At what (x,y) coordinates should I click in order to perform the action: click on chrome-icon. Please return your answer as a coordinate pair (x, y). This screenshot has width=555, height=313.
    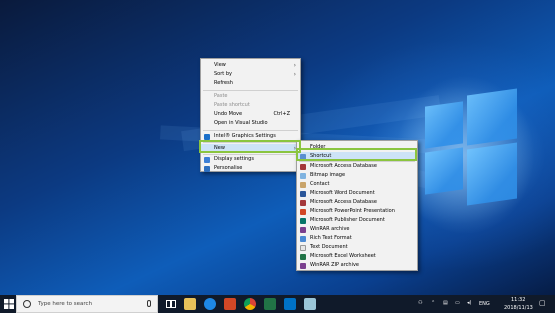
    Looking at the image, I should click on (250, 304).